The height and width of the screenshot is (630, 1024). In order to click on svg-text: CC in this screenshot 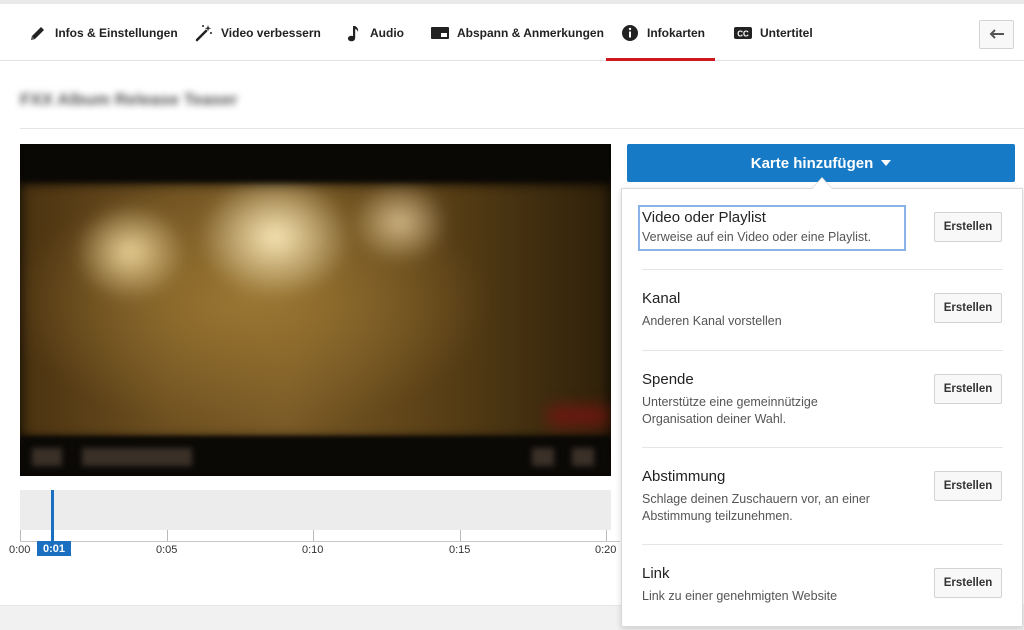, I will do `click(743, 33)`.